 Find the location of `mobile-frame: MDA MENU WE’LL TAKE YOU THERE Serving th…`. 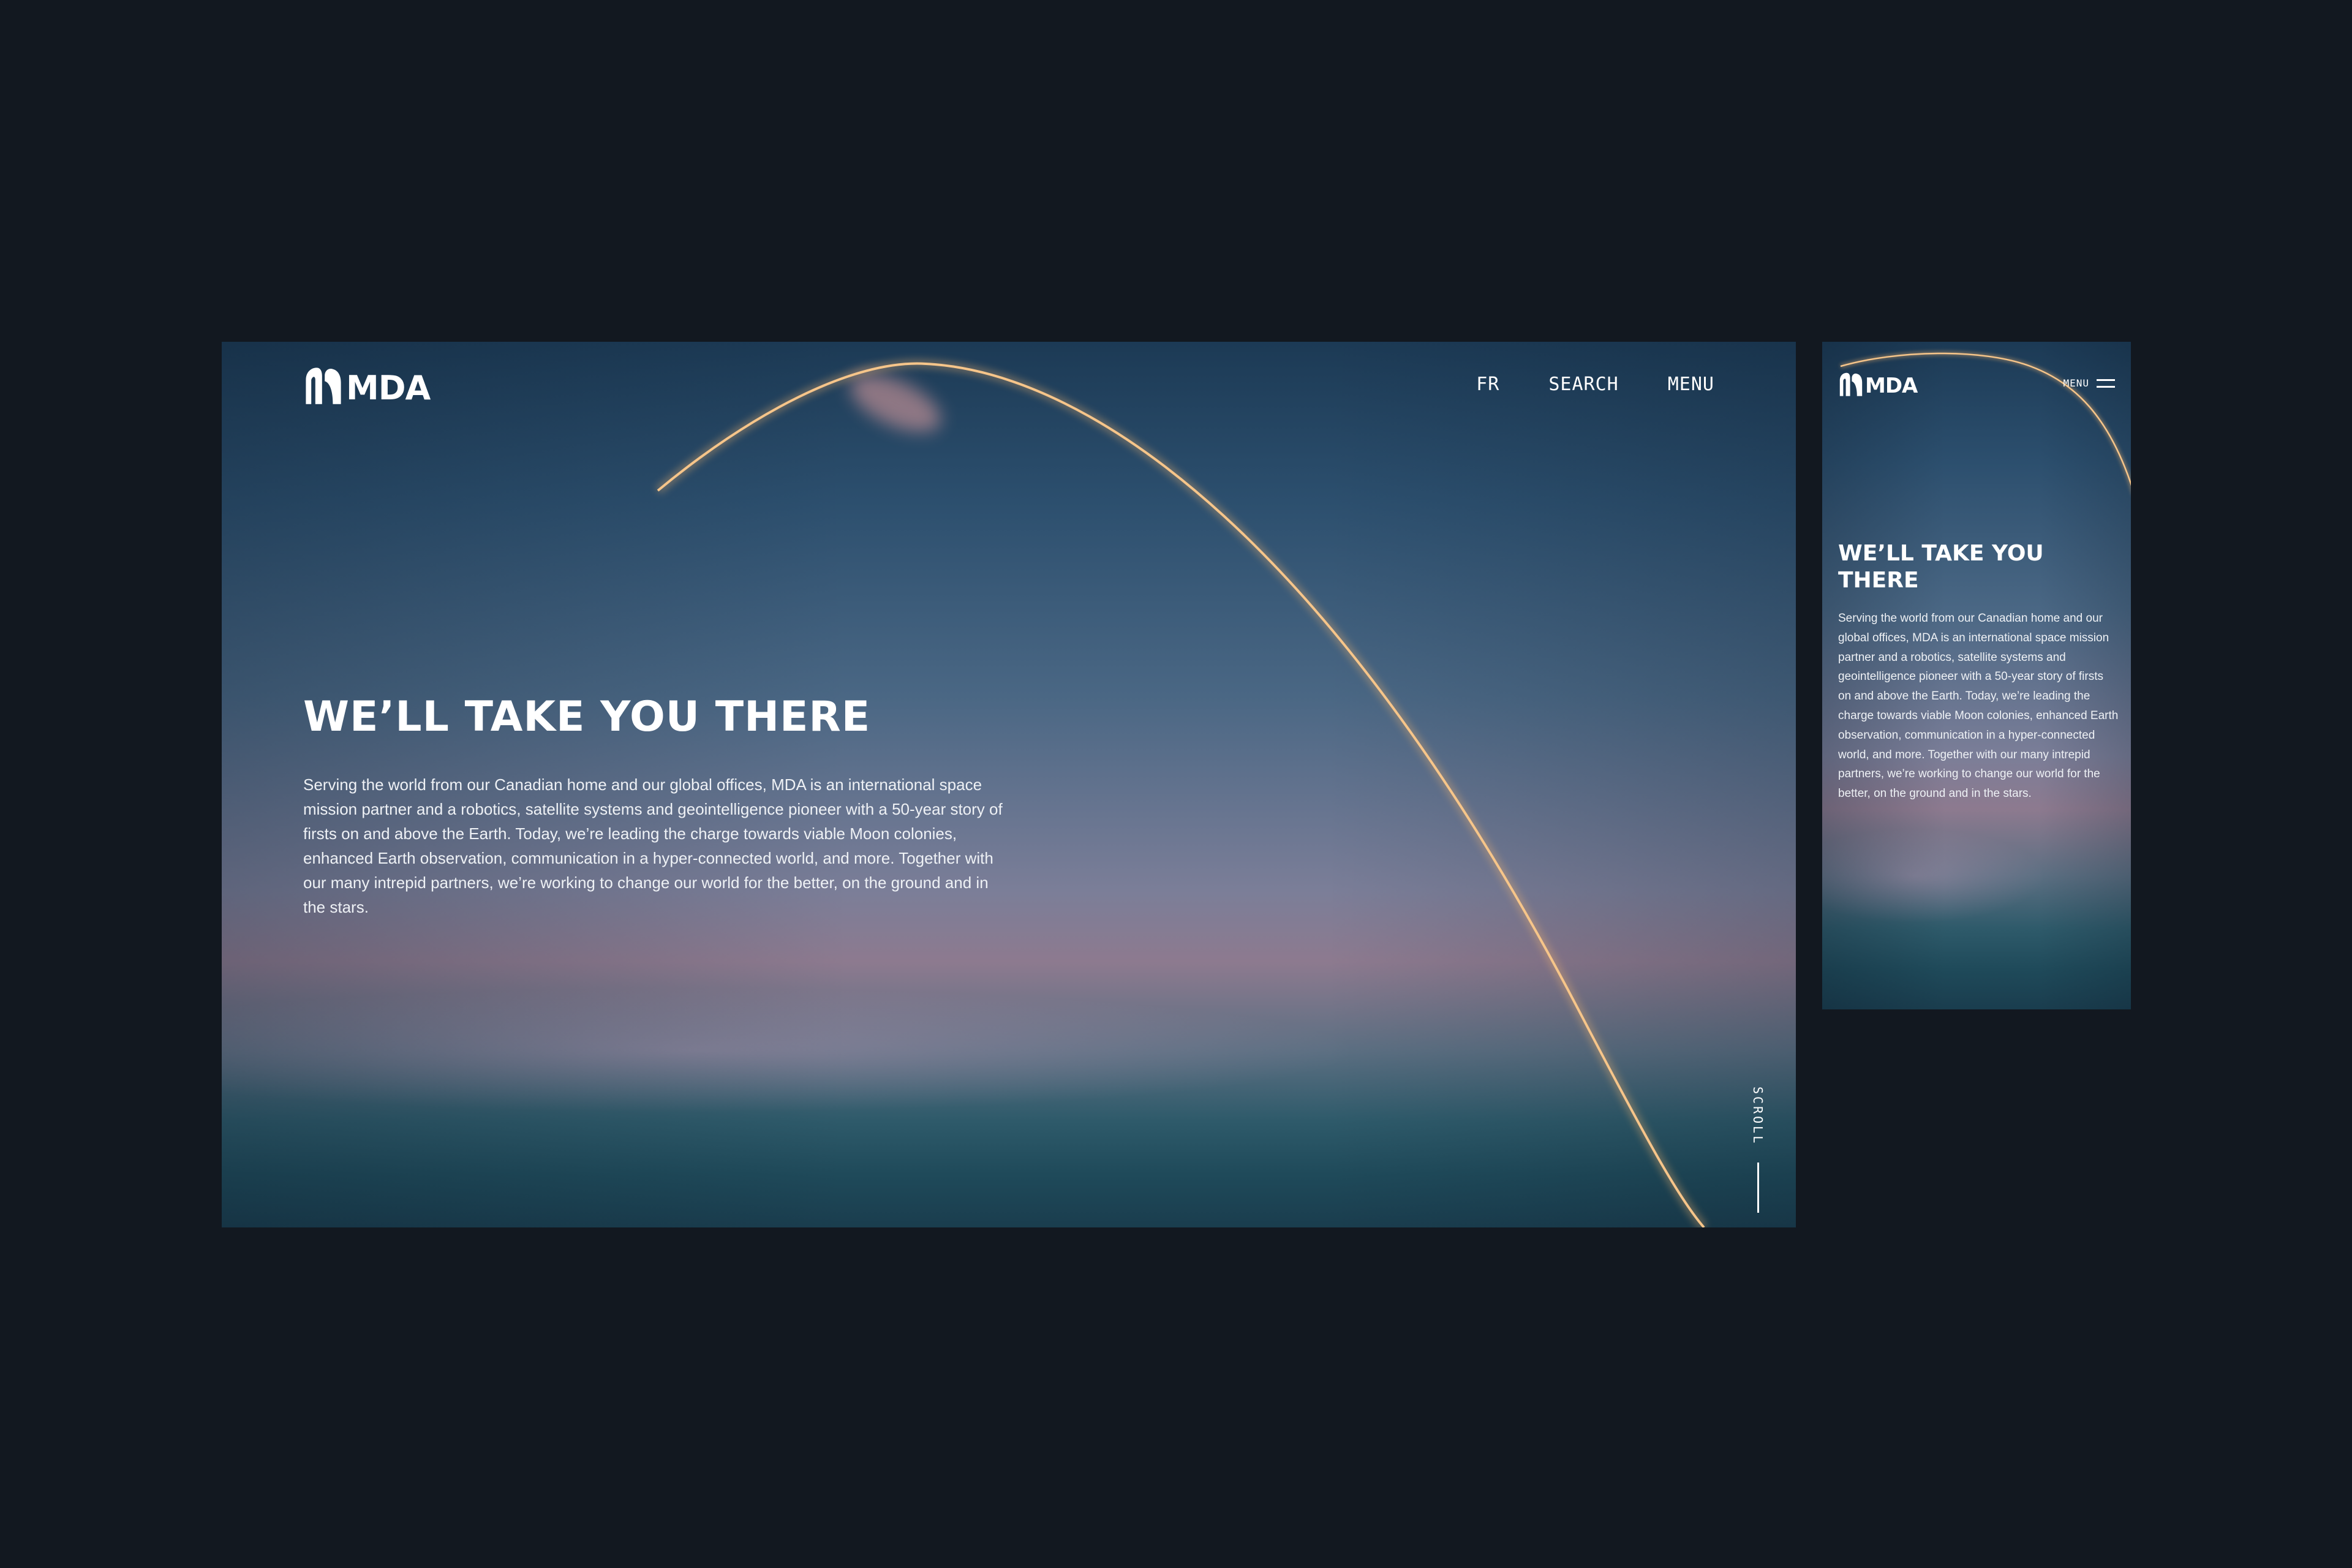

mobile-frame: MDA MENU WE’LL TAKE YOU THERE Serving th… is located at coordinates (1977, 676).